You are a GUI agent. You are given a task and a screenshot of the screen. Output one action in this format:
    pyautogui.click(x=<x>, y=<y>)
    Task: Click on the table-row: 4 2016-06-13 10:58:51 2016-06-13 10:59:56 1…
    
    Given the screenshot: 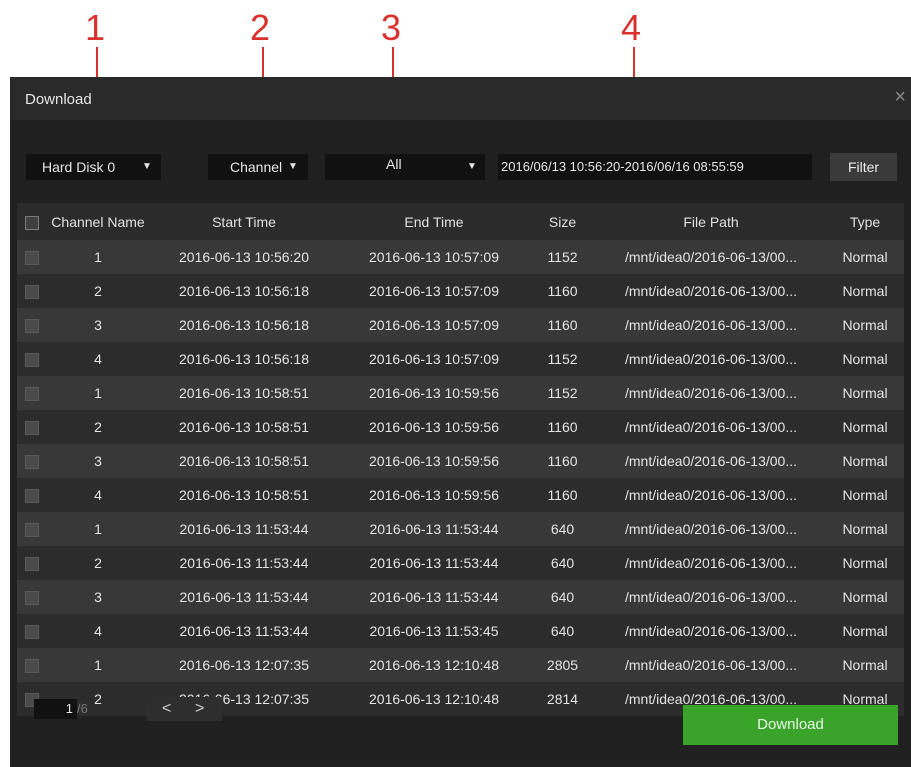 What is the action you would take?
    pyautogui.click(x=460, y=495)
    